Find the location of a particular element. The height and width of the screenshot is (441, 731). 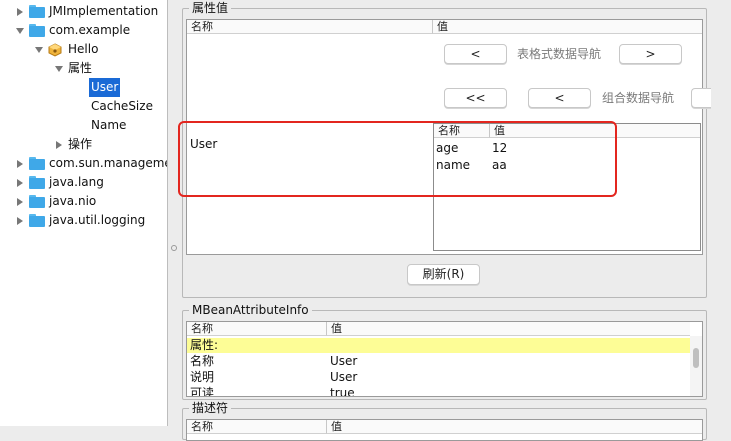

mbean-info-table: 名称 值 属性: 名称 User 说明 User 可读 true is located at coordinates (444, 359).